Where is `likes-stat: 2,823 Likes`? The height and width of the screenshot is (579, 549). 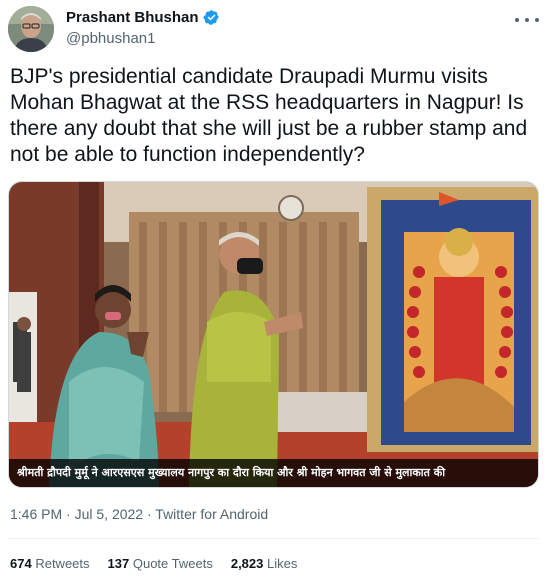
likes-stat: 2,823 Likes is located at coordinates (264, 563).